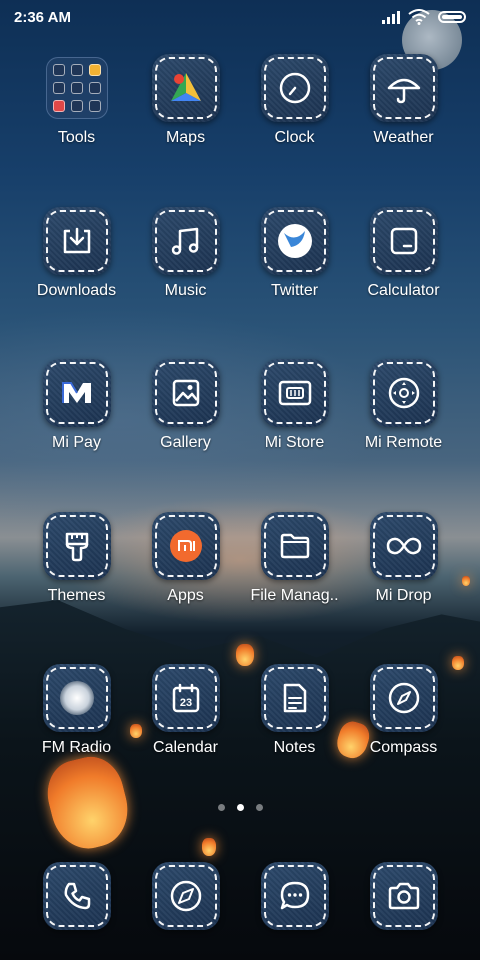 The width and height of the screenshot is (480, 960). I want to click on camera-icon, so click(403, 896).